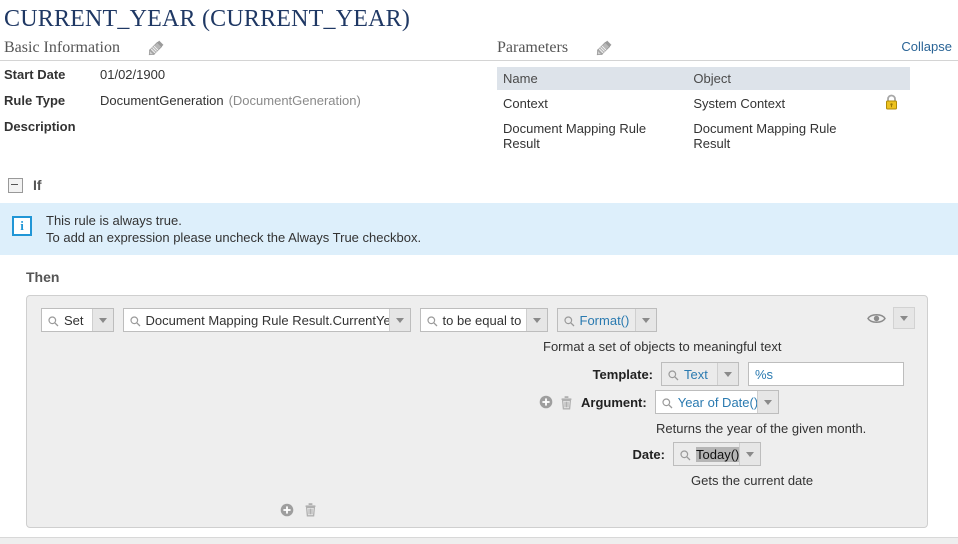 Image resolution: width=958 pixels, height=544 pixels. What do you see at coordinates (74, 320) in the screenshot?
I see `operation-value: Set` at bounding box center [74, 320].